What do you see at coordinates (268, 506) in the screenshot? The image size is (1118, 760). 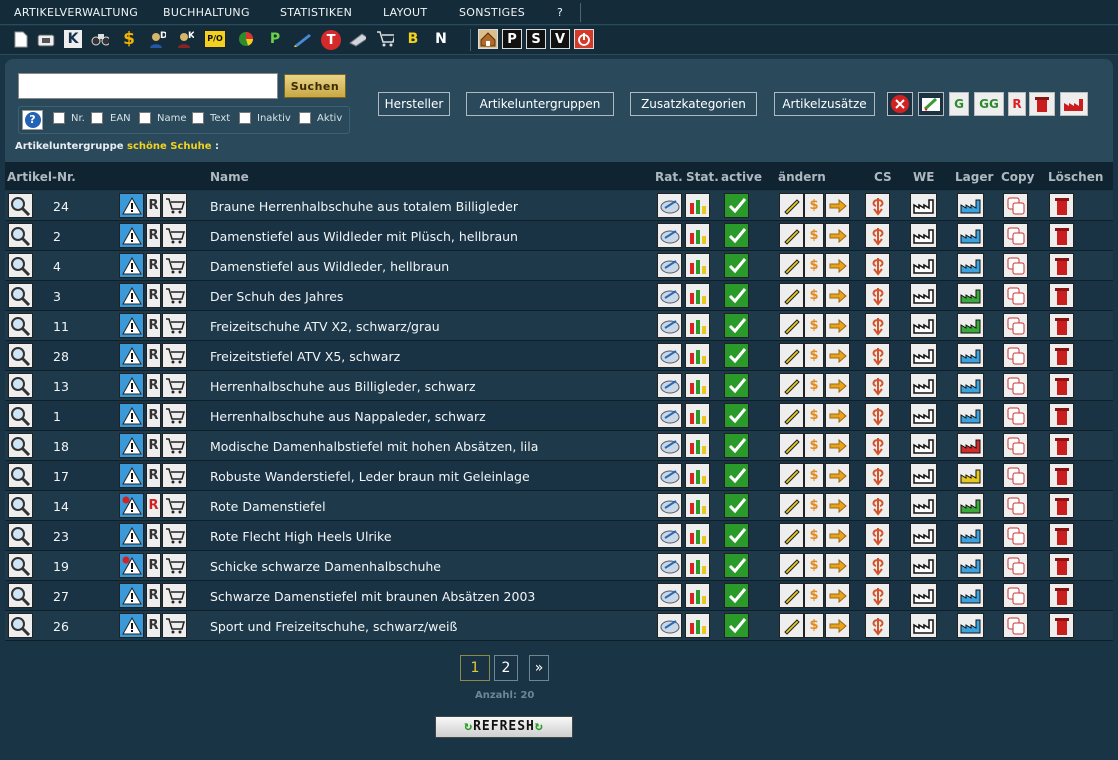 I see `article-name: Rote Damenstiefel` at bounding box center [268, 506].